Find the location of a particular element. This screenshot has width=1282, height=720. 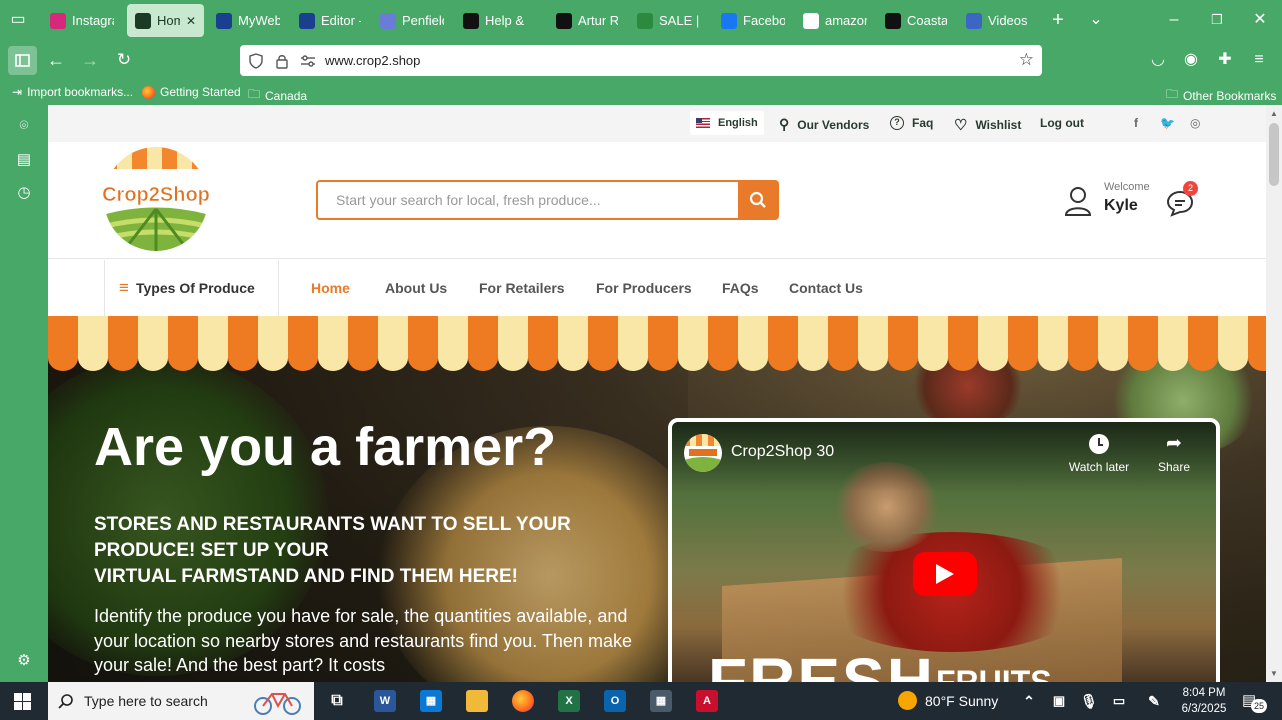

site-settings-icon is located at coordinates (308, 61).